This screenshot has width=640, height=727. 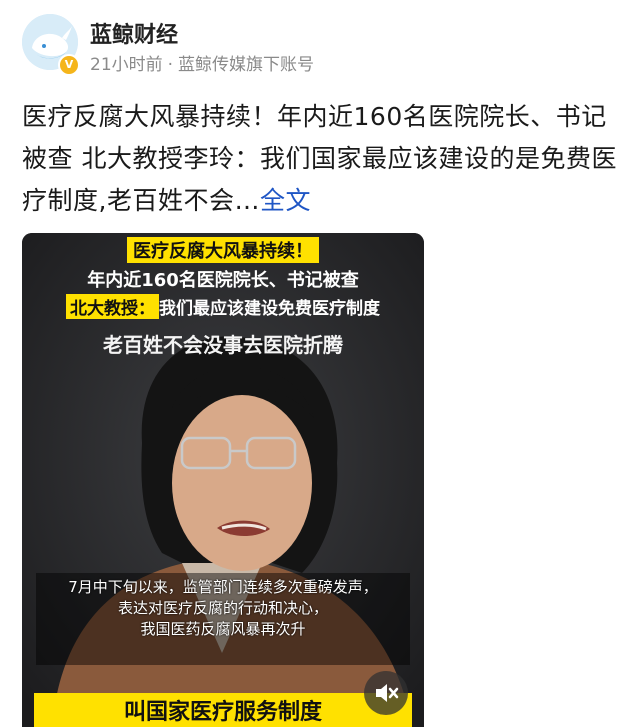 I want to click on speaker-muted-icon, so click(x=387, y=693).